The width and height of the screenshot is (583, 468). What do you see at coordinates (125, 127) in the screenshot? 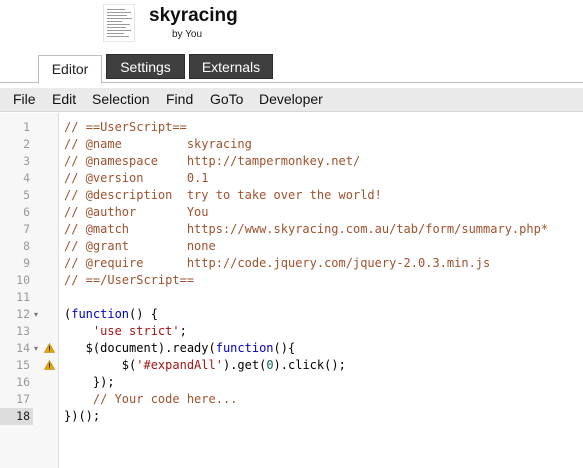
I see `code-text: // ==UserScript==` at bounding box center [125, 127].